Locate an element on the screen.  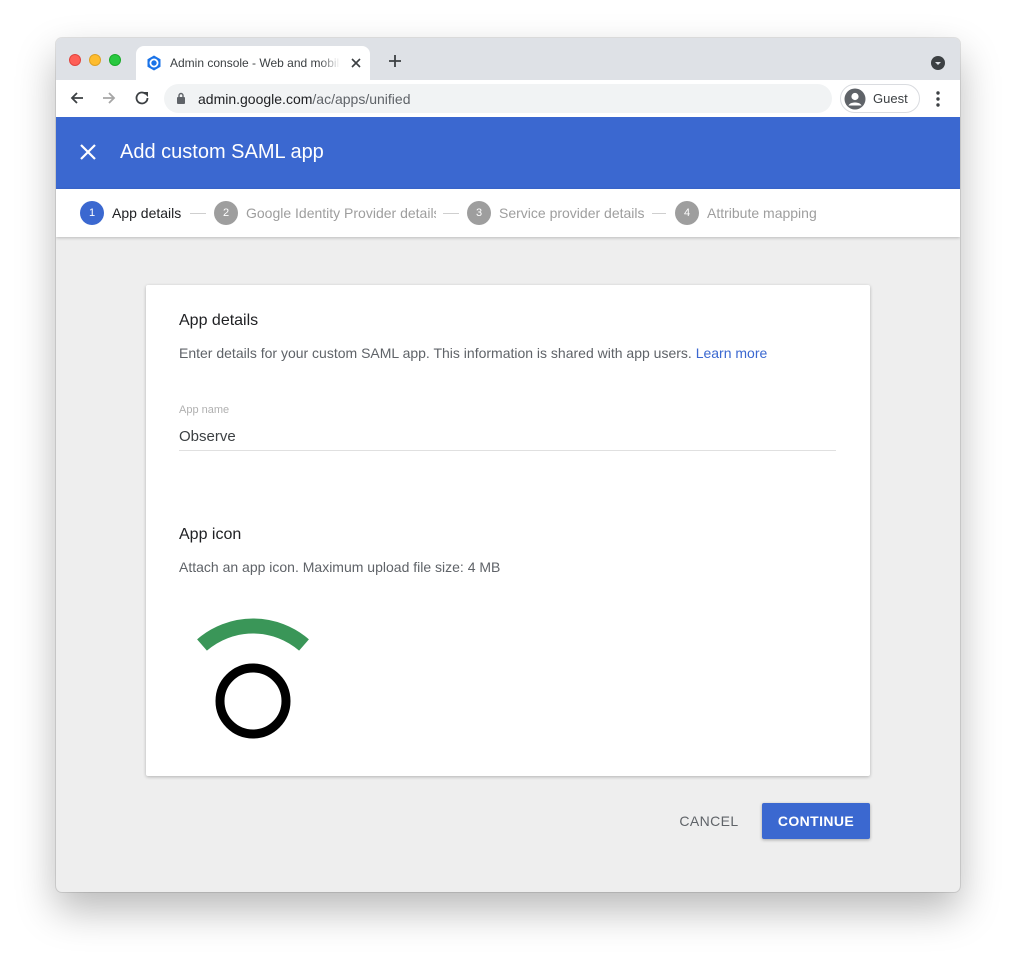
app-icon-title: App icon is located at coordinates (210, 534).